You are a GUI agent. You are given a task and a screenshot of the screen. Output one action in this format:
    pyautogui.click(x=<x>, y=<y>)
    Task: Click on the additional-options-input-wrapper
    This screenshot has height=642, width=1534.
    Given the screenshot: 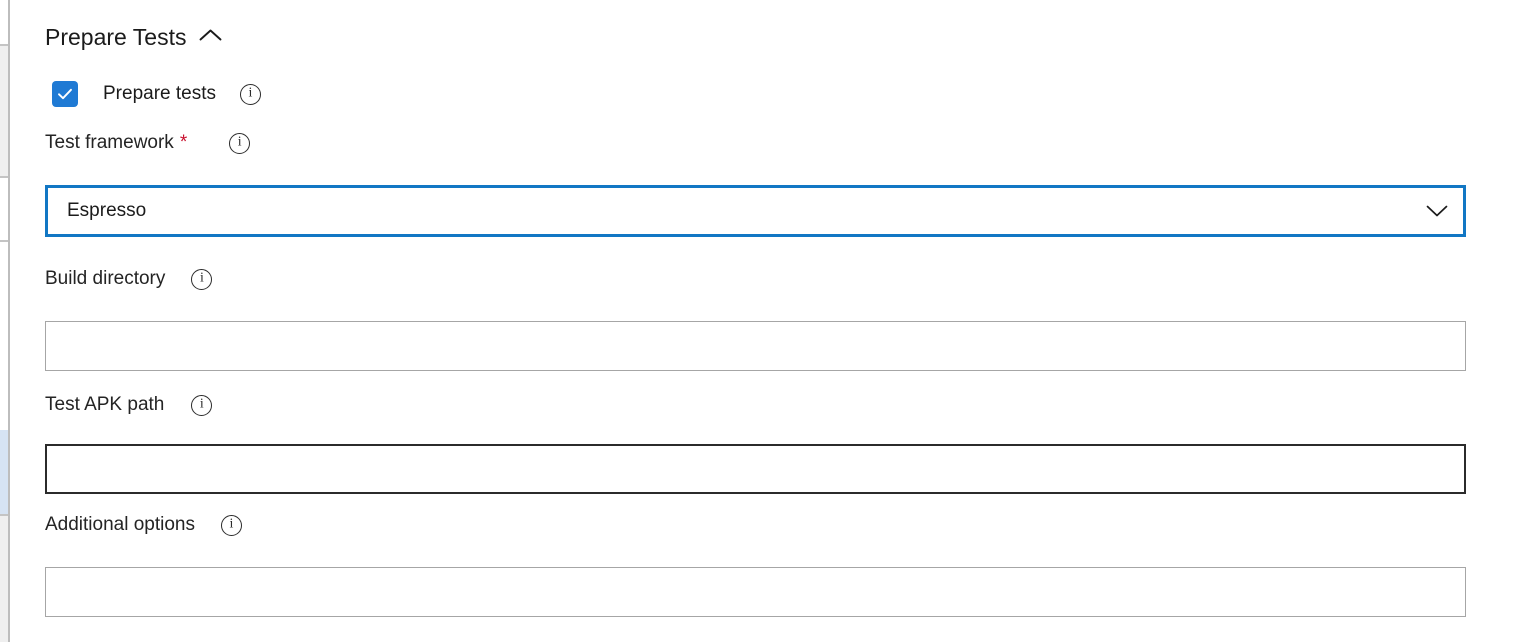 What is the action you would take?
    pyautogui.click(x=755, y=592)
    